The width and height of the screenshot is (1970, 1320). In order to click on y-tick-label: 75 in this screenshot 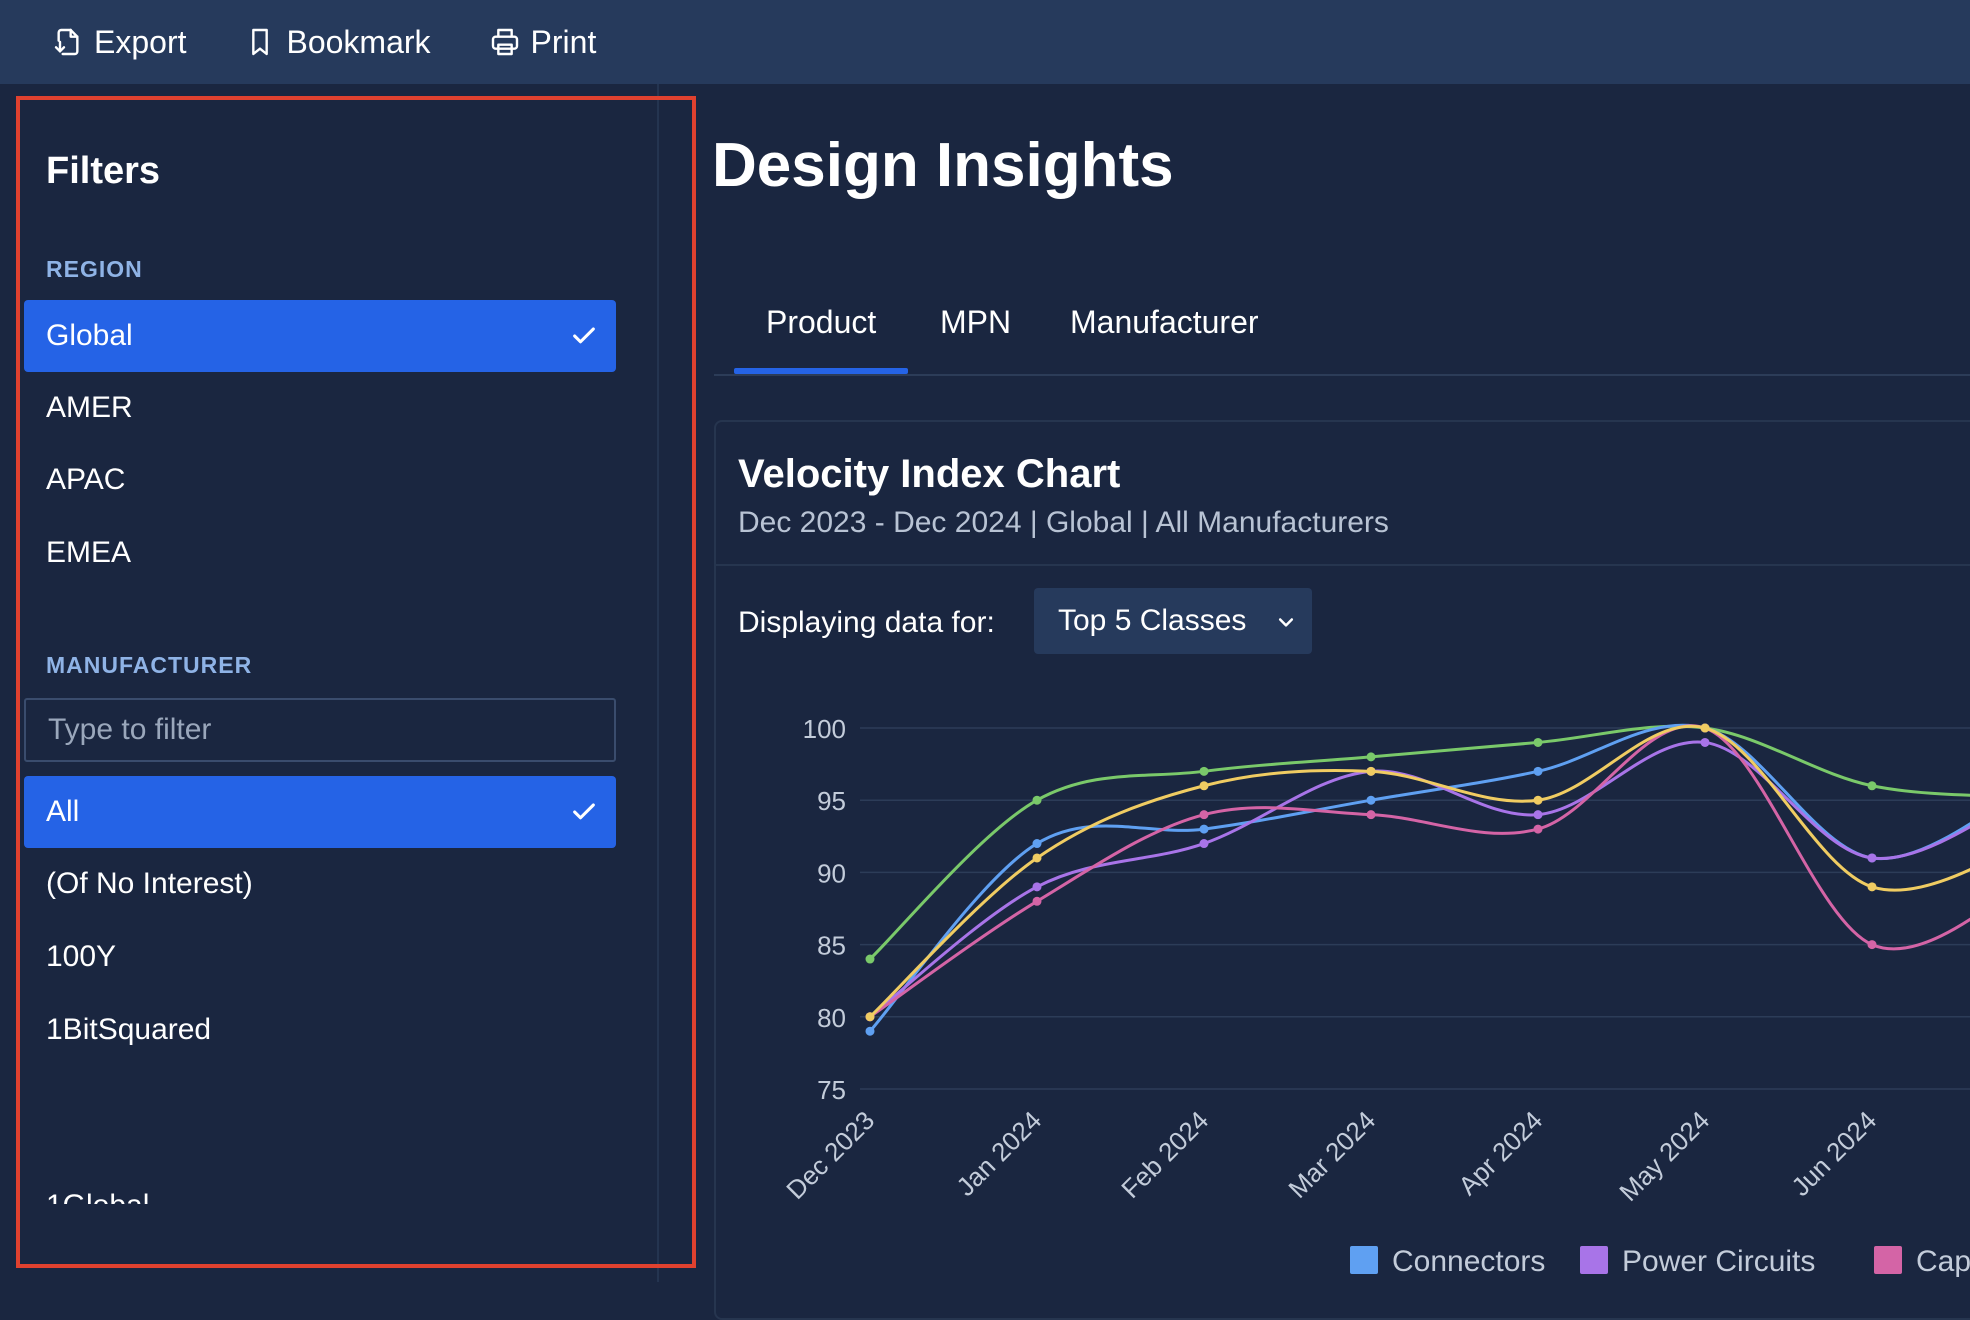, I will do `click(831, 1090)`.